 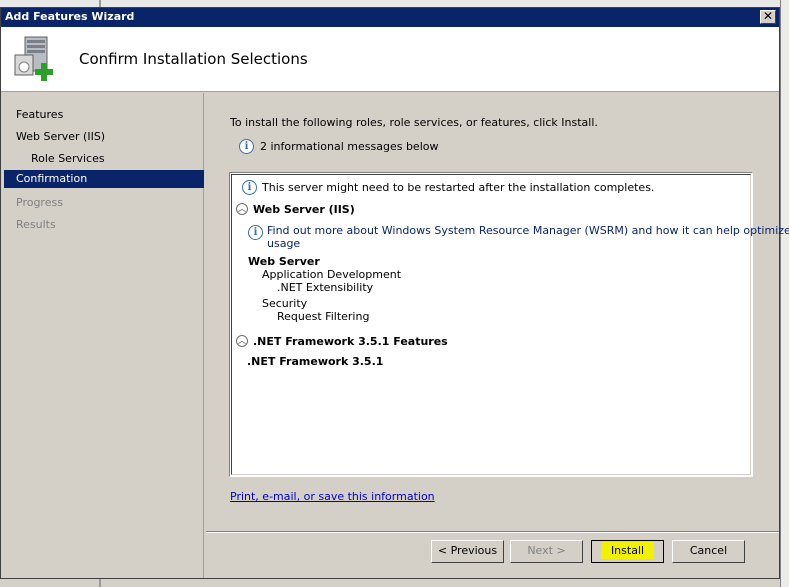 I want to click on next-button: Next >, so click(x=546, y=551).